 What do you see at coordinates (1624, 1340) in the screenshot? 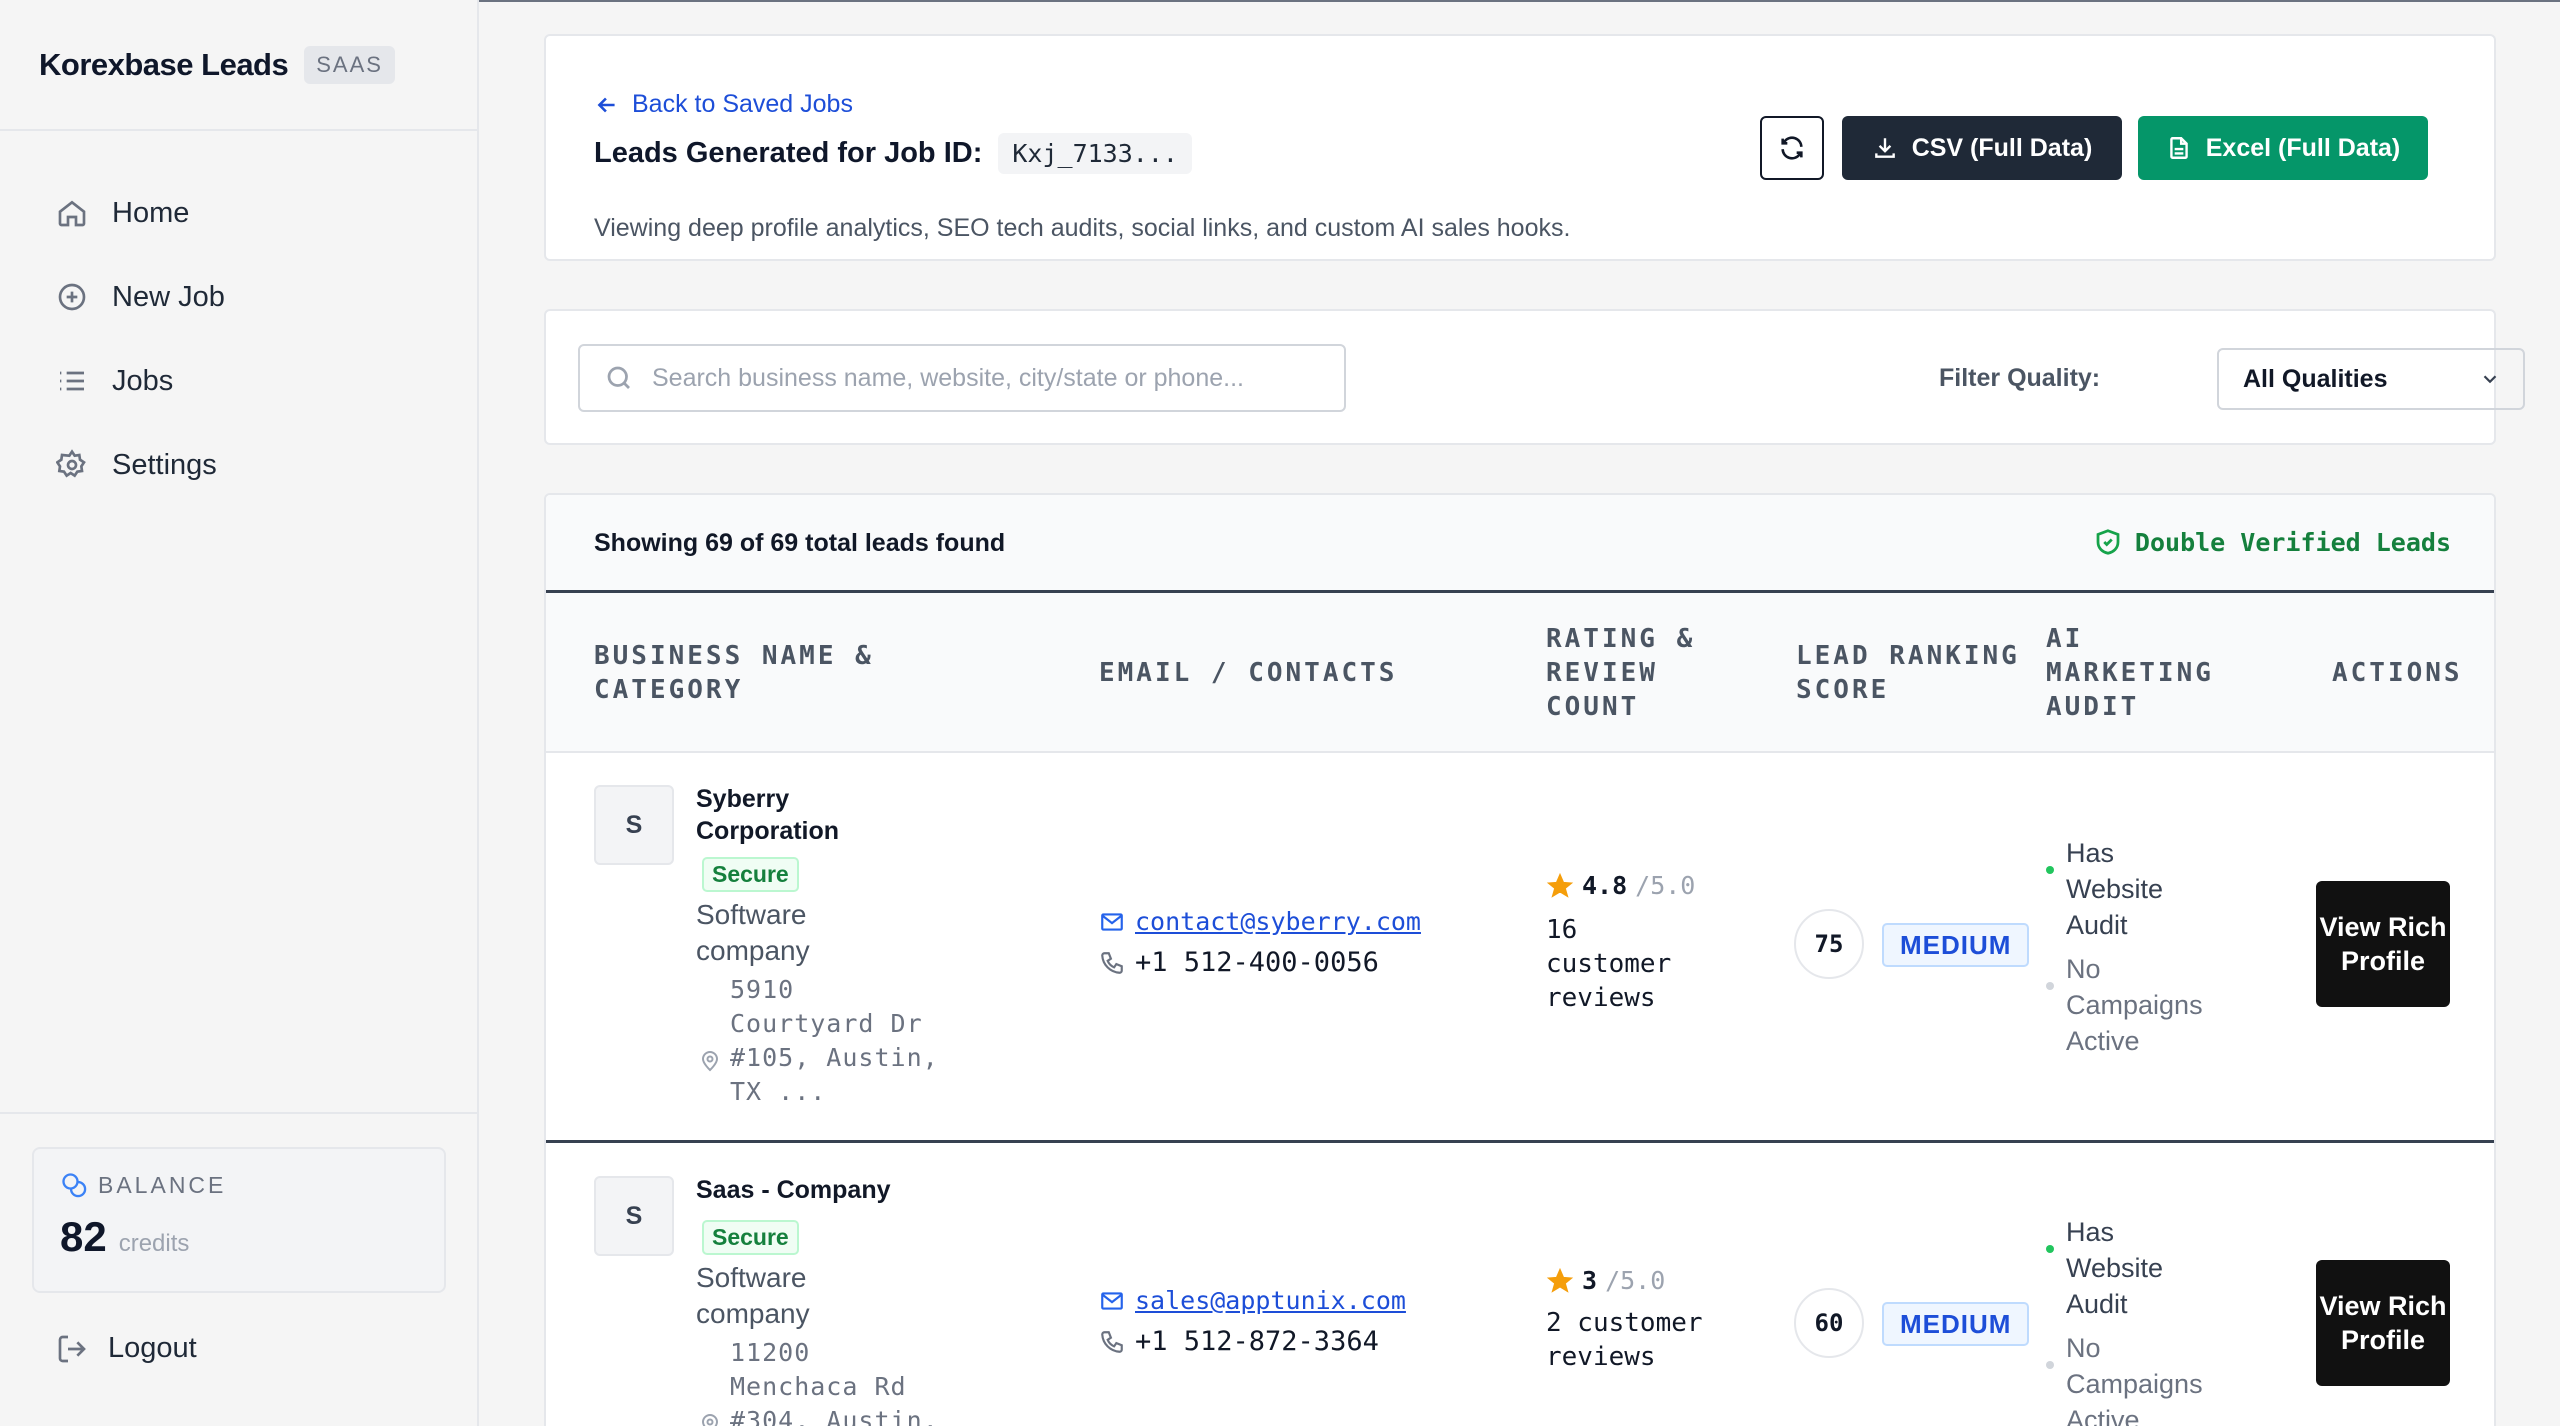
I see `review-count: 2 customer reviews` at bounding box center [1624, 1340].